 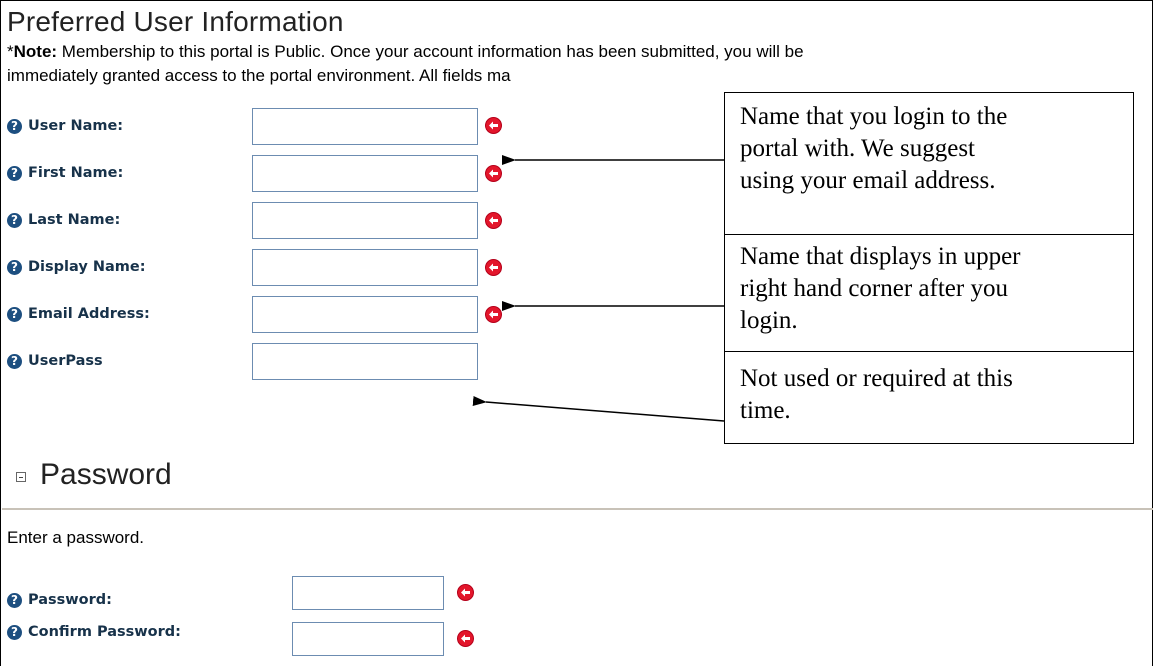 I want to click on confirm-password-label-text: Confirm Password:, so click(x=104, y=632).